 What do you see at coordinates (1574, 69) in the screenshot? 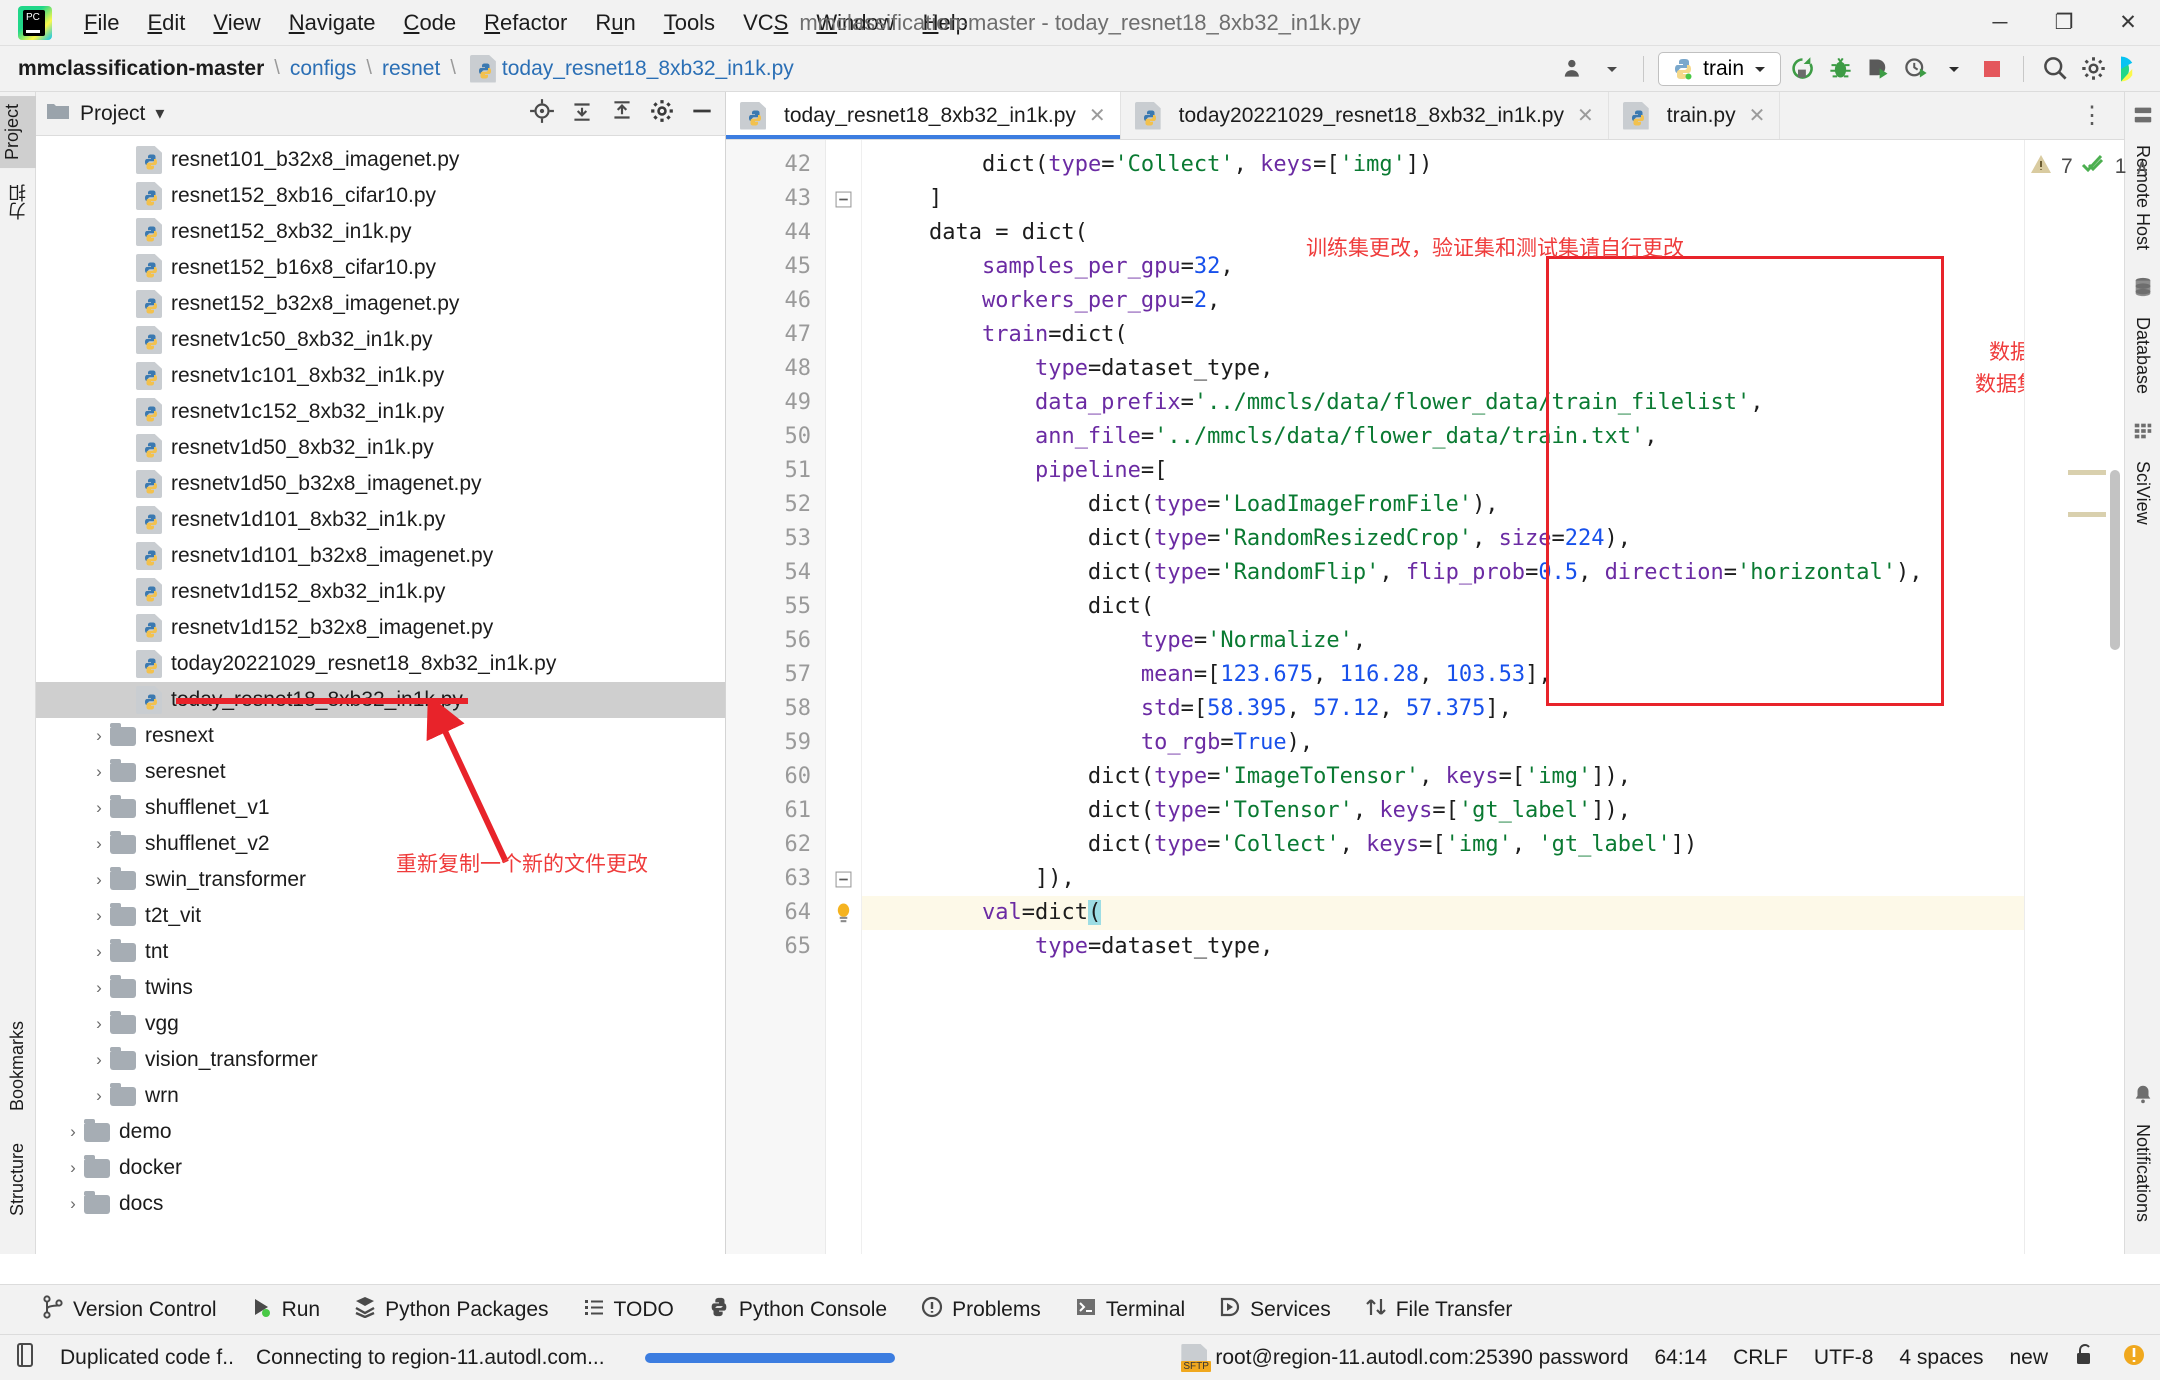
I see `user-avatar-icon` at bounding box center [1574, 69].